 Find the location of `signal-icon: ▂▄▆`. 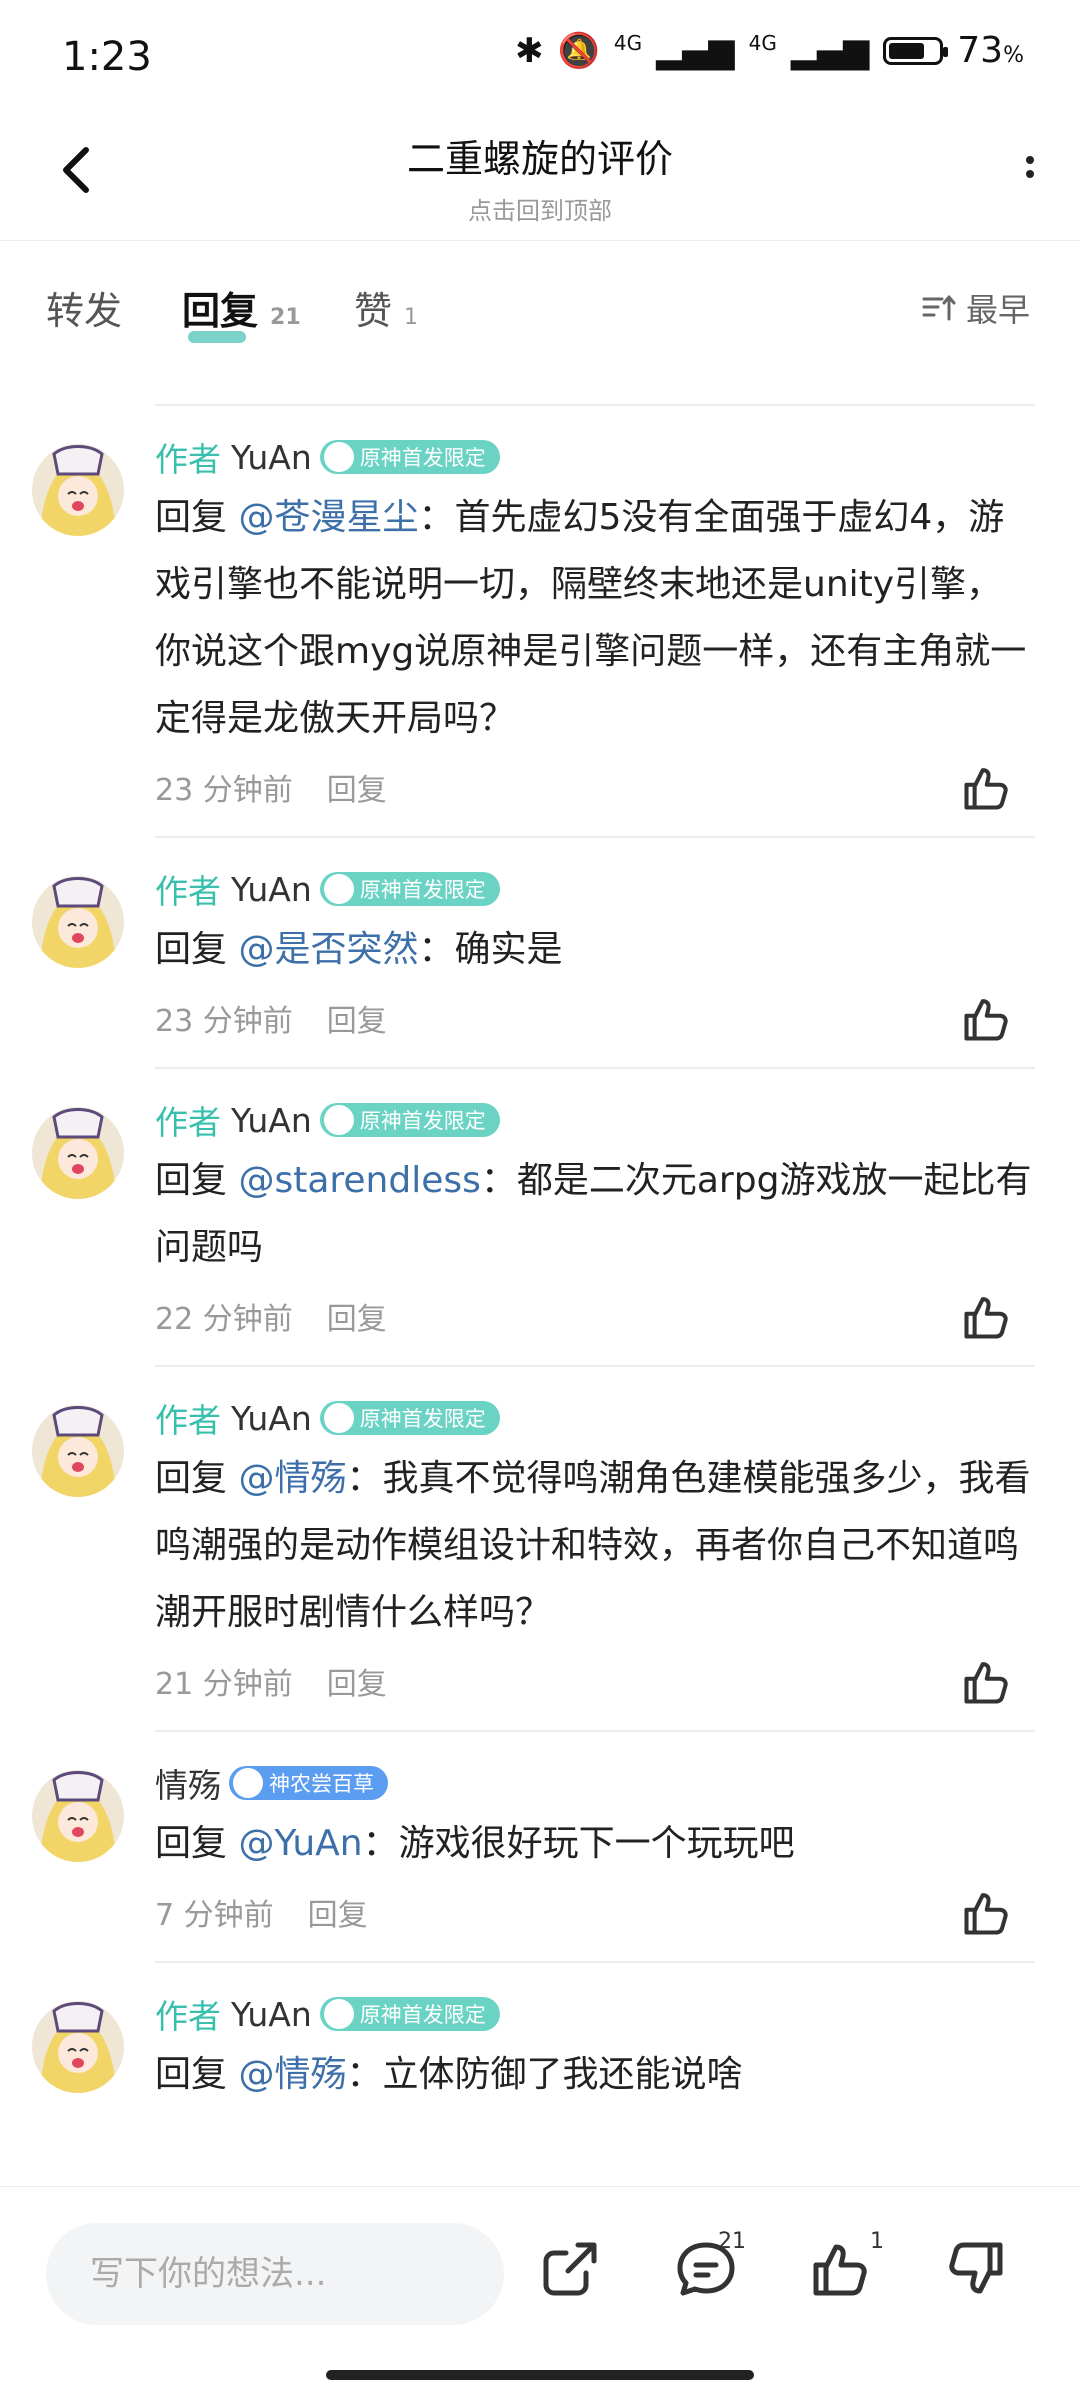

signal-icon: ▂▄▆ is located at coordinates (695, 50).